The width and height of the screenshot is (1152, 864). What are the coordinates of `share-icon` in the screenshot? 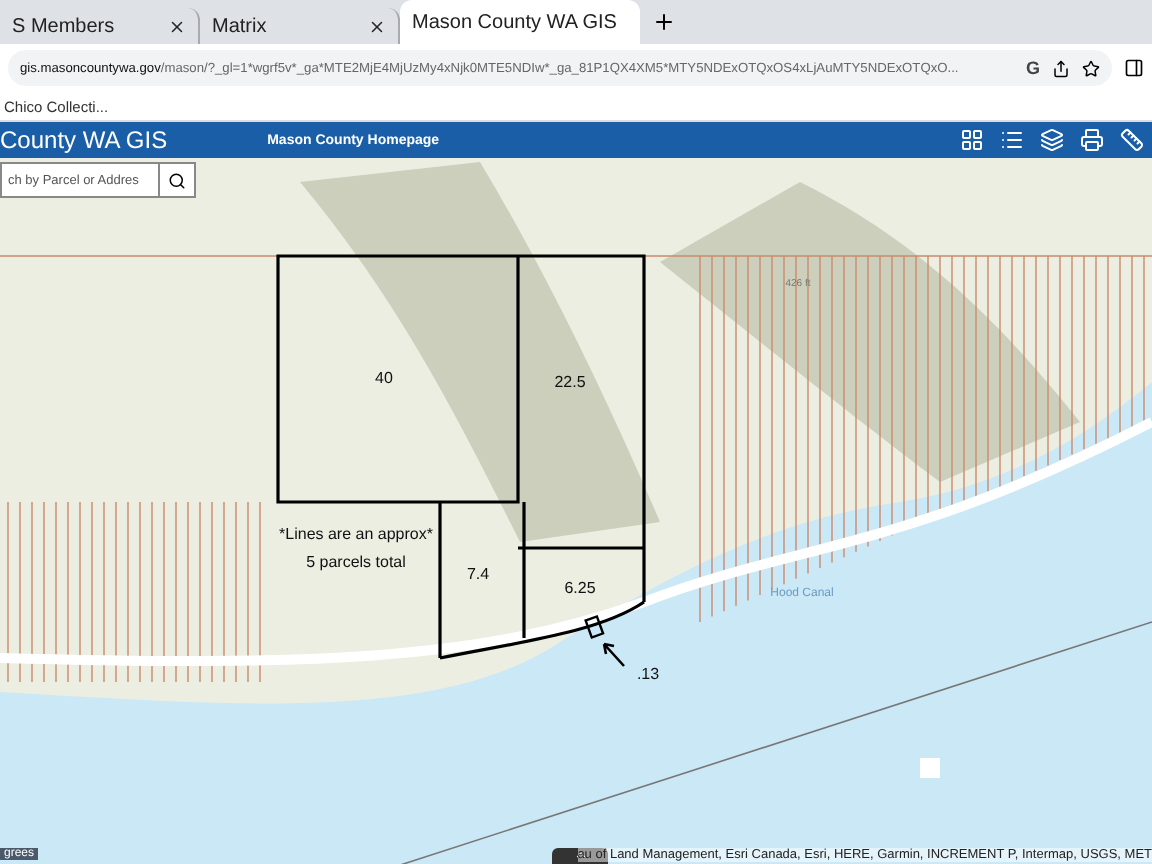 It's located at (1061, 68).